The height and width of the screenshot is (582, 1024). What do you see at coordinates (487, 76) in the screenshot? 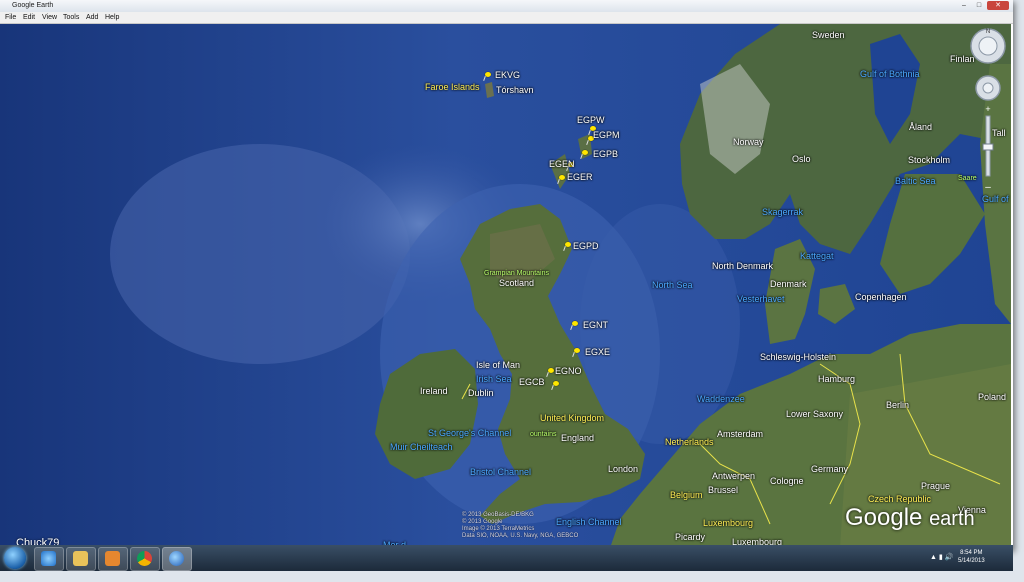
I see `airport-pin-ekvg` at bounding box center [487, 76].